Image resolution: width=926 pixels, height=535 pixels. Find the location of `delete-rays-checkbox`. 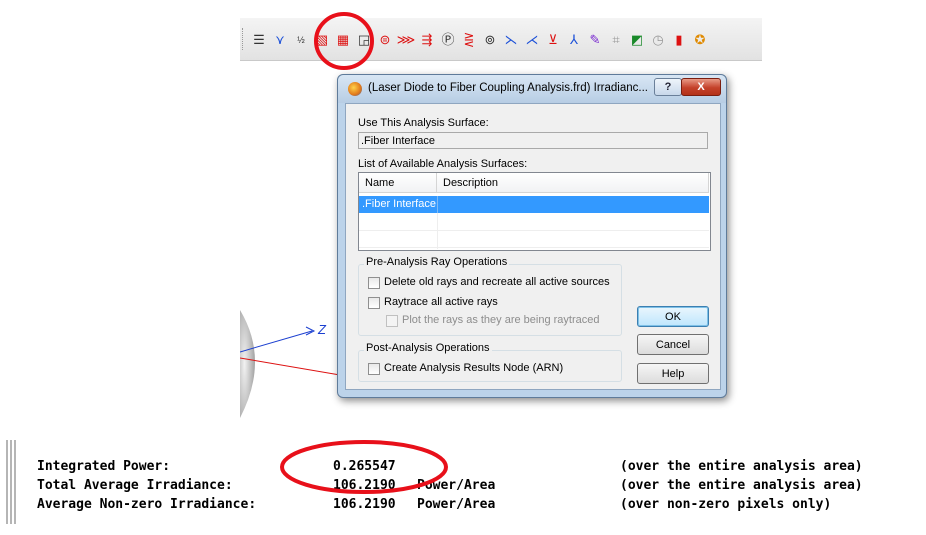

delete-rays-checkbox is located at coordinates (374, 283).